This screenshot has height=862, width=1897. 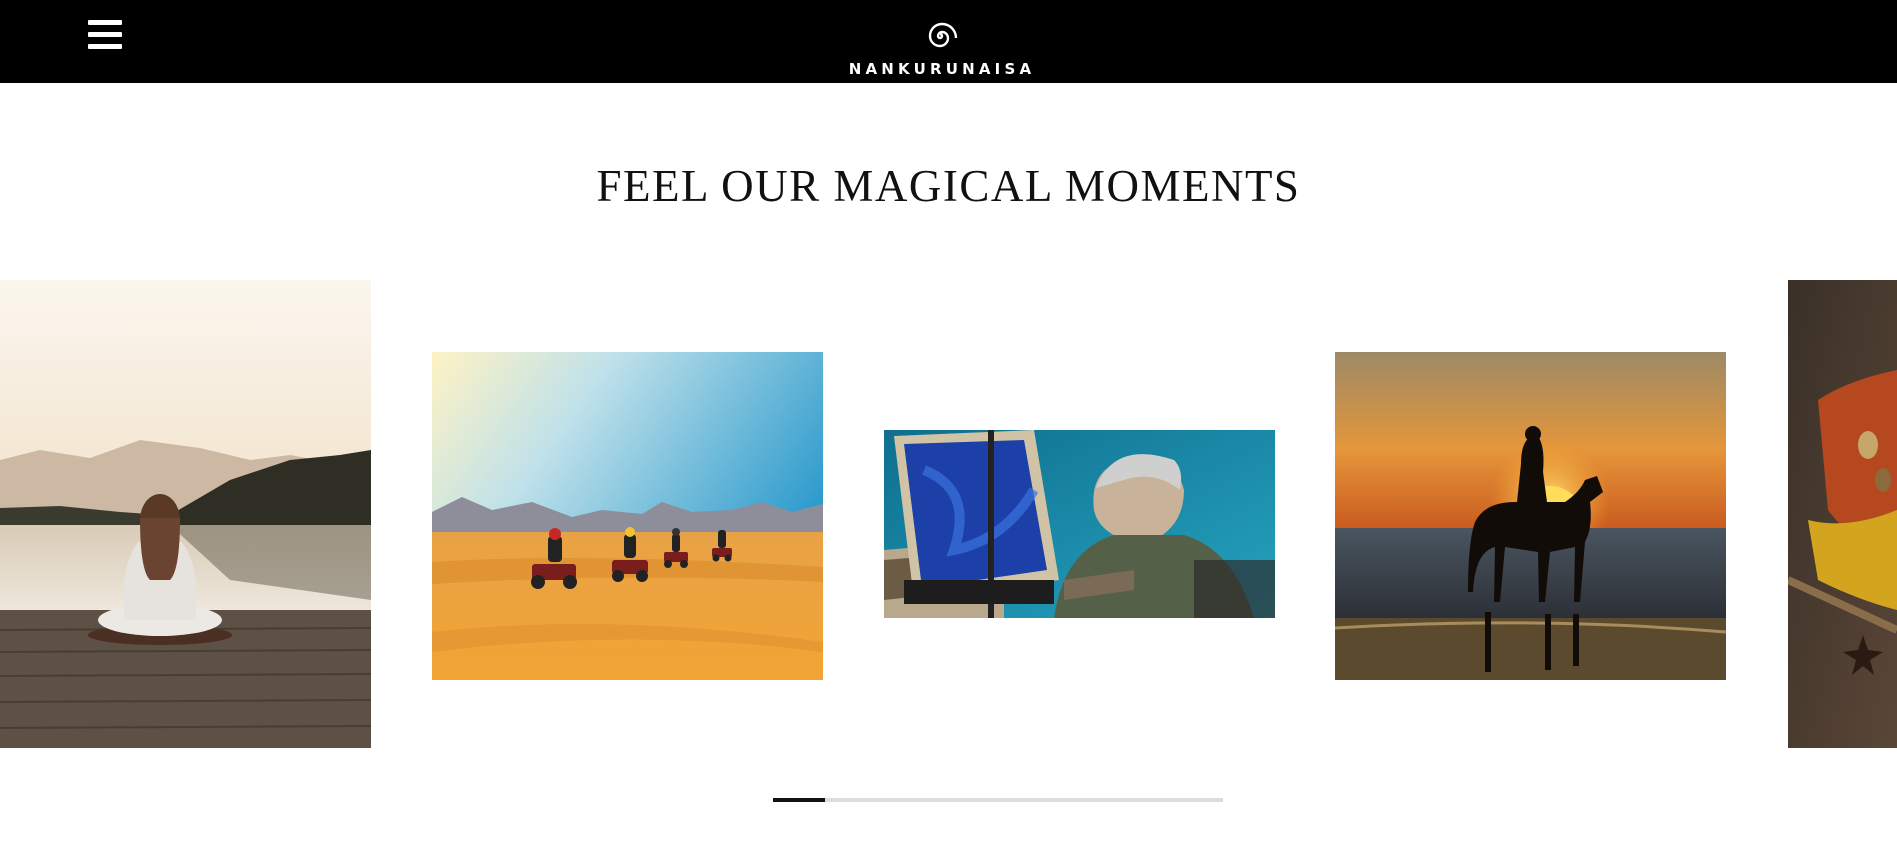 I want to click on carousel-slide-desert, so click(x=627, y=516).